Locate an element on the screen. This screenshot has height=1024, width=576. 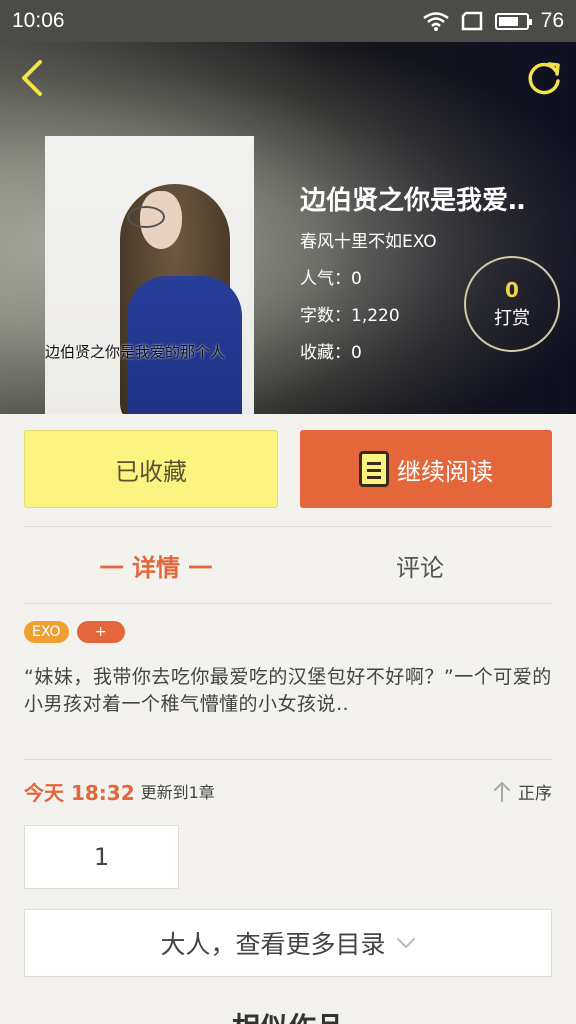
sort-order-button: 正序 is located at coordinates (522, 791).